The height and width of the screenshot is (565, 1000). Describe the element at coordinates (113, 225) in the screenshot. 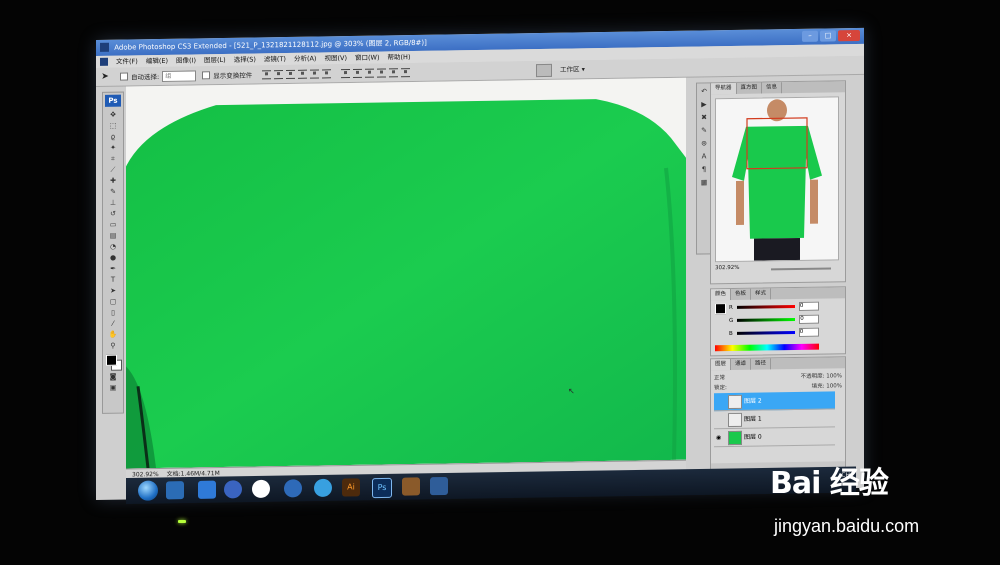

I see `eraser-tool-icon: ▭` at that location.